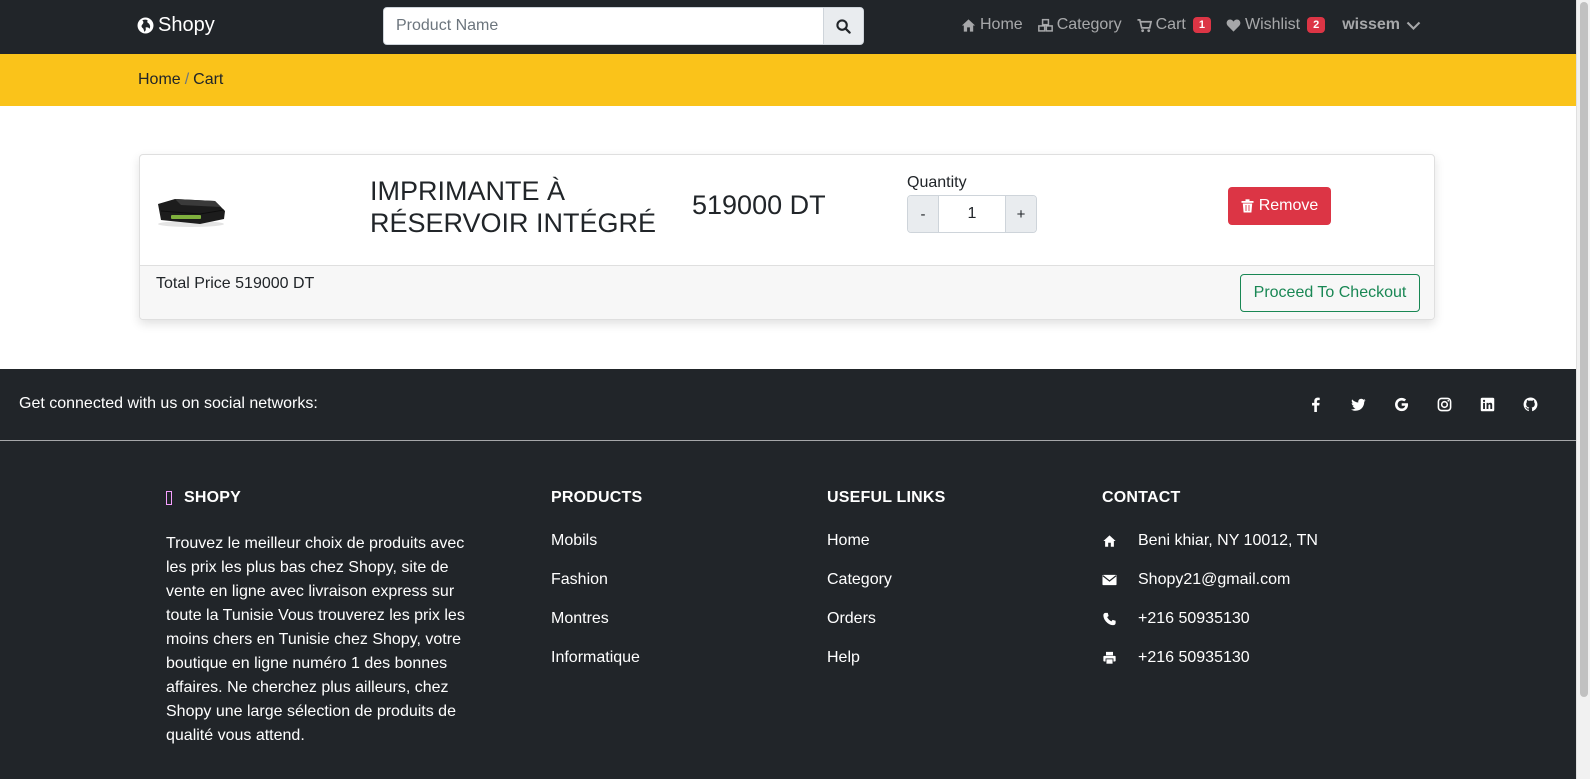 The image size is (1590, 779). I want to click on phone-icon, so click(1109, 619).